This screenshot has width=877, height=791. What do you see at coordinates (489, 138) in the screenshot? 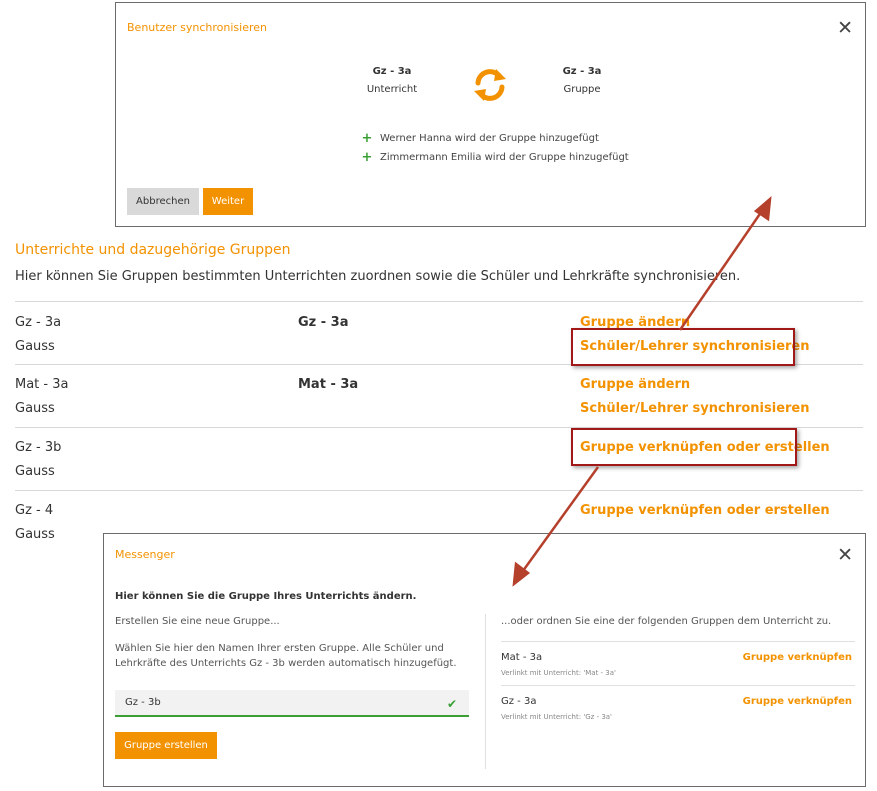
I see `change-text: Werner Hanna wird der Gruppe hinzugefügt` at bounding box center [489, 138].